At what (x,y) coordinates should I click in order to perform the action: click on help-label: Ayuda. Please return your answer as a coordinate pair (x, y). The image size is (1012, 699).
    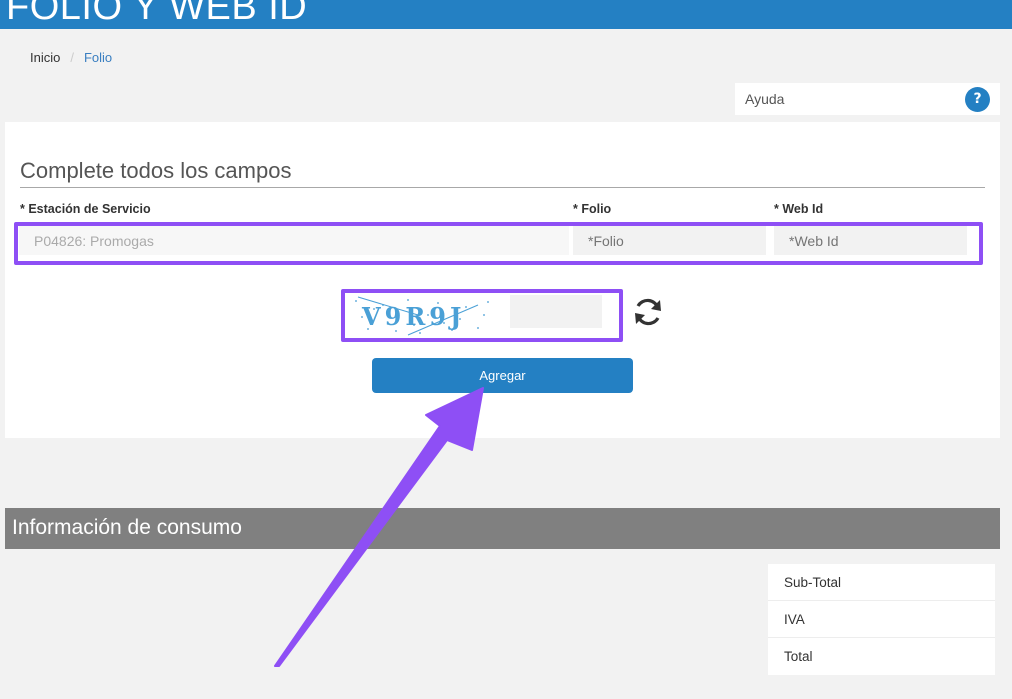
    Looking at the image, I should click on (765, 99).